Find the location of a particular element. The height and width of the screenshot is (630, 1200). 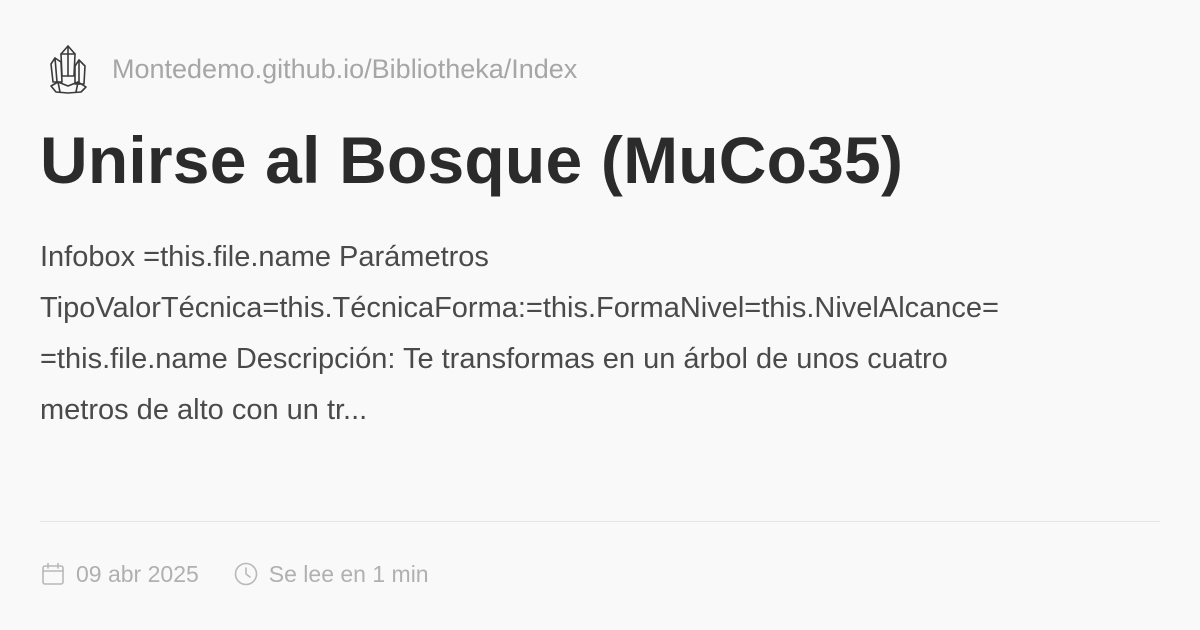

reading-time-text: Se lee en 1 min is located at coordinates (348, 573).